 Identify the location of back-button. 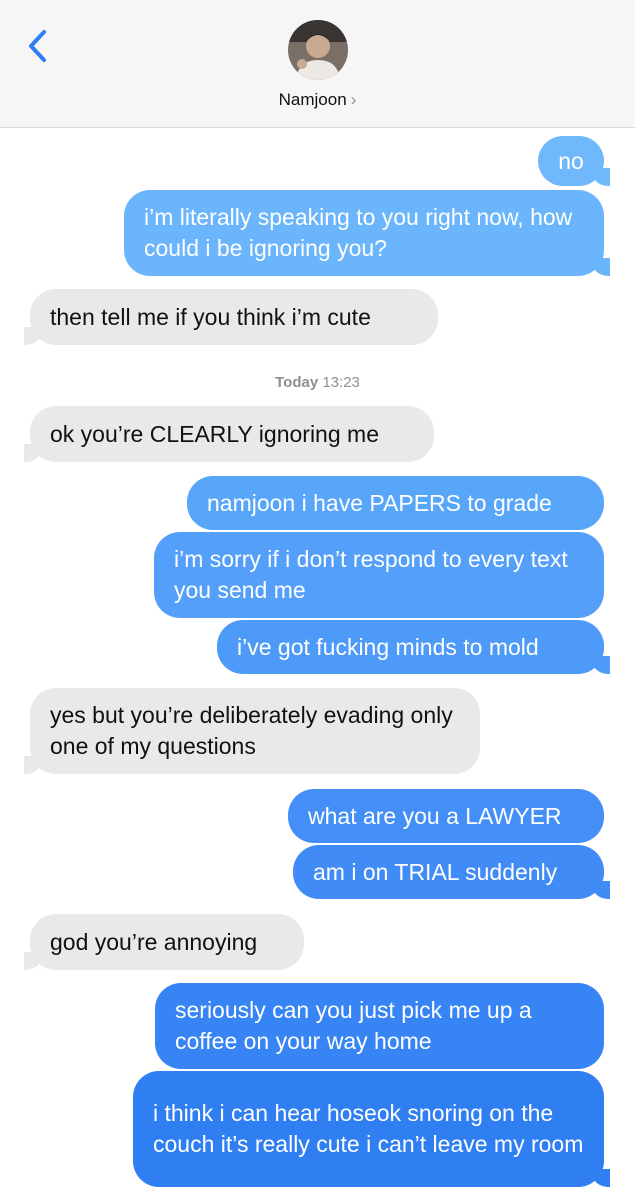
(39, 46).